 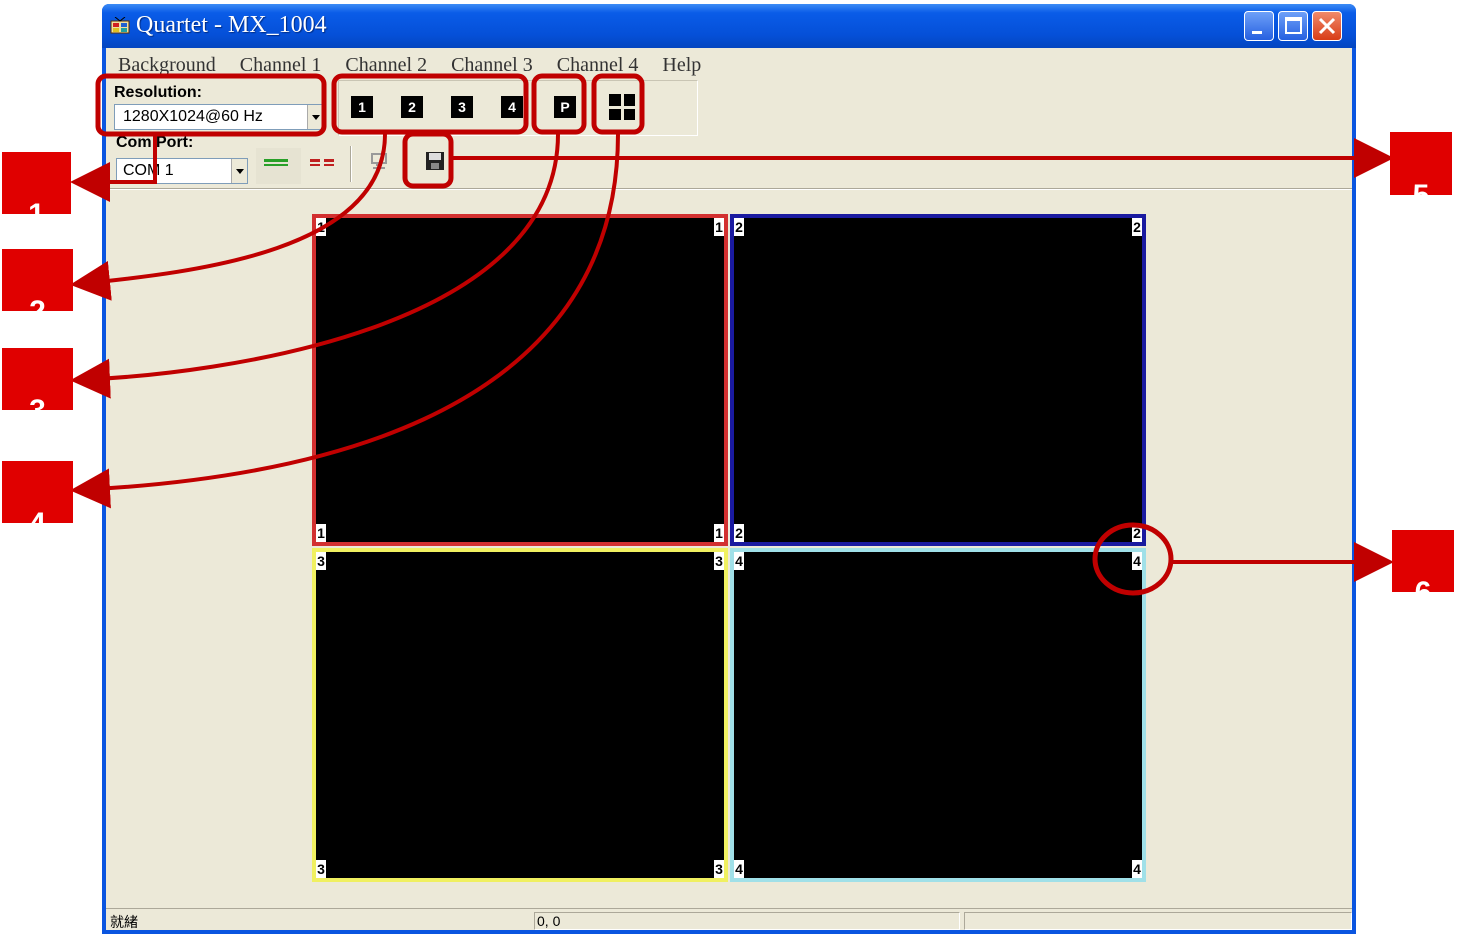 What do you see at coordinates (380, 162) in the screenshot?
I see `monitor-icon` at bounding box center [380, 162].